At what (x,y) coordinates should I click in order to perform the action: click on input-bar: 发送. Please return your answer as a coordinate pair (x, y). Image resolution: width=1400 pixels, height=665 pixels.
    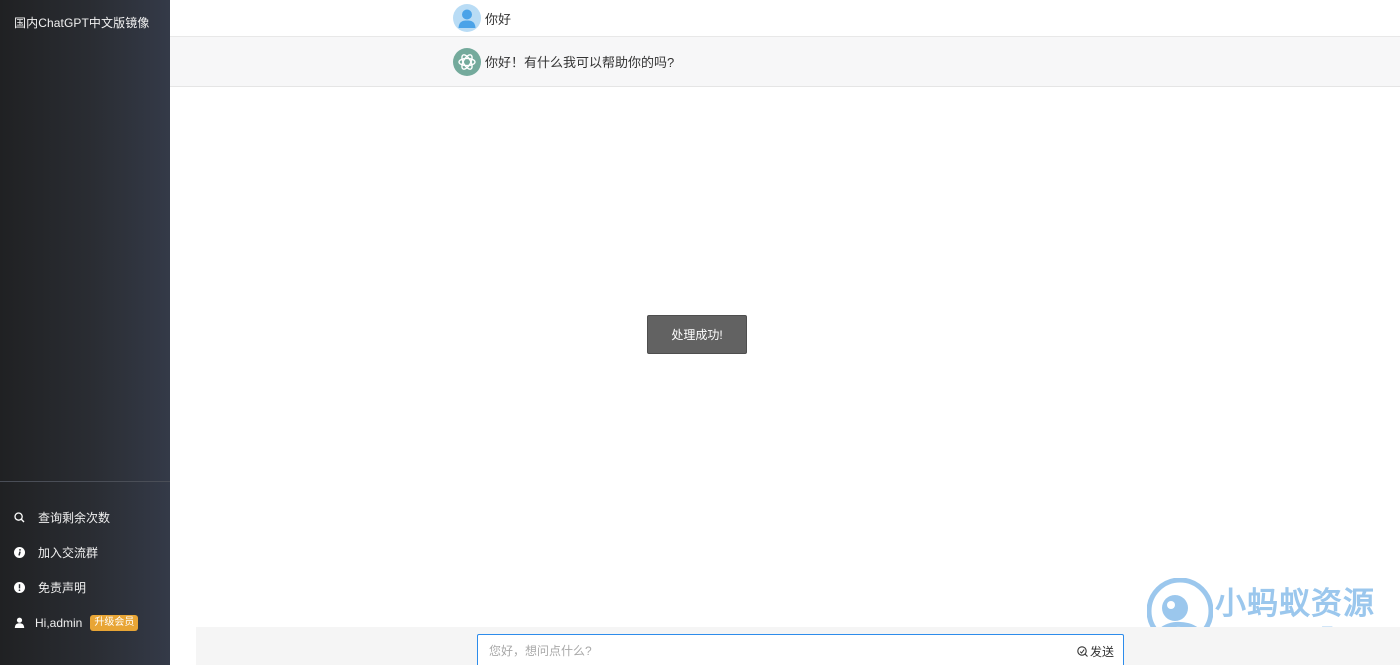
    Looking at the image, I should click on (798, 646).